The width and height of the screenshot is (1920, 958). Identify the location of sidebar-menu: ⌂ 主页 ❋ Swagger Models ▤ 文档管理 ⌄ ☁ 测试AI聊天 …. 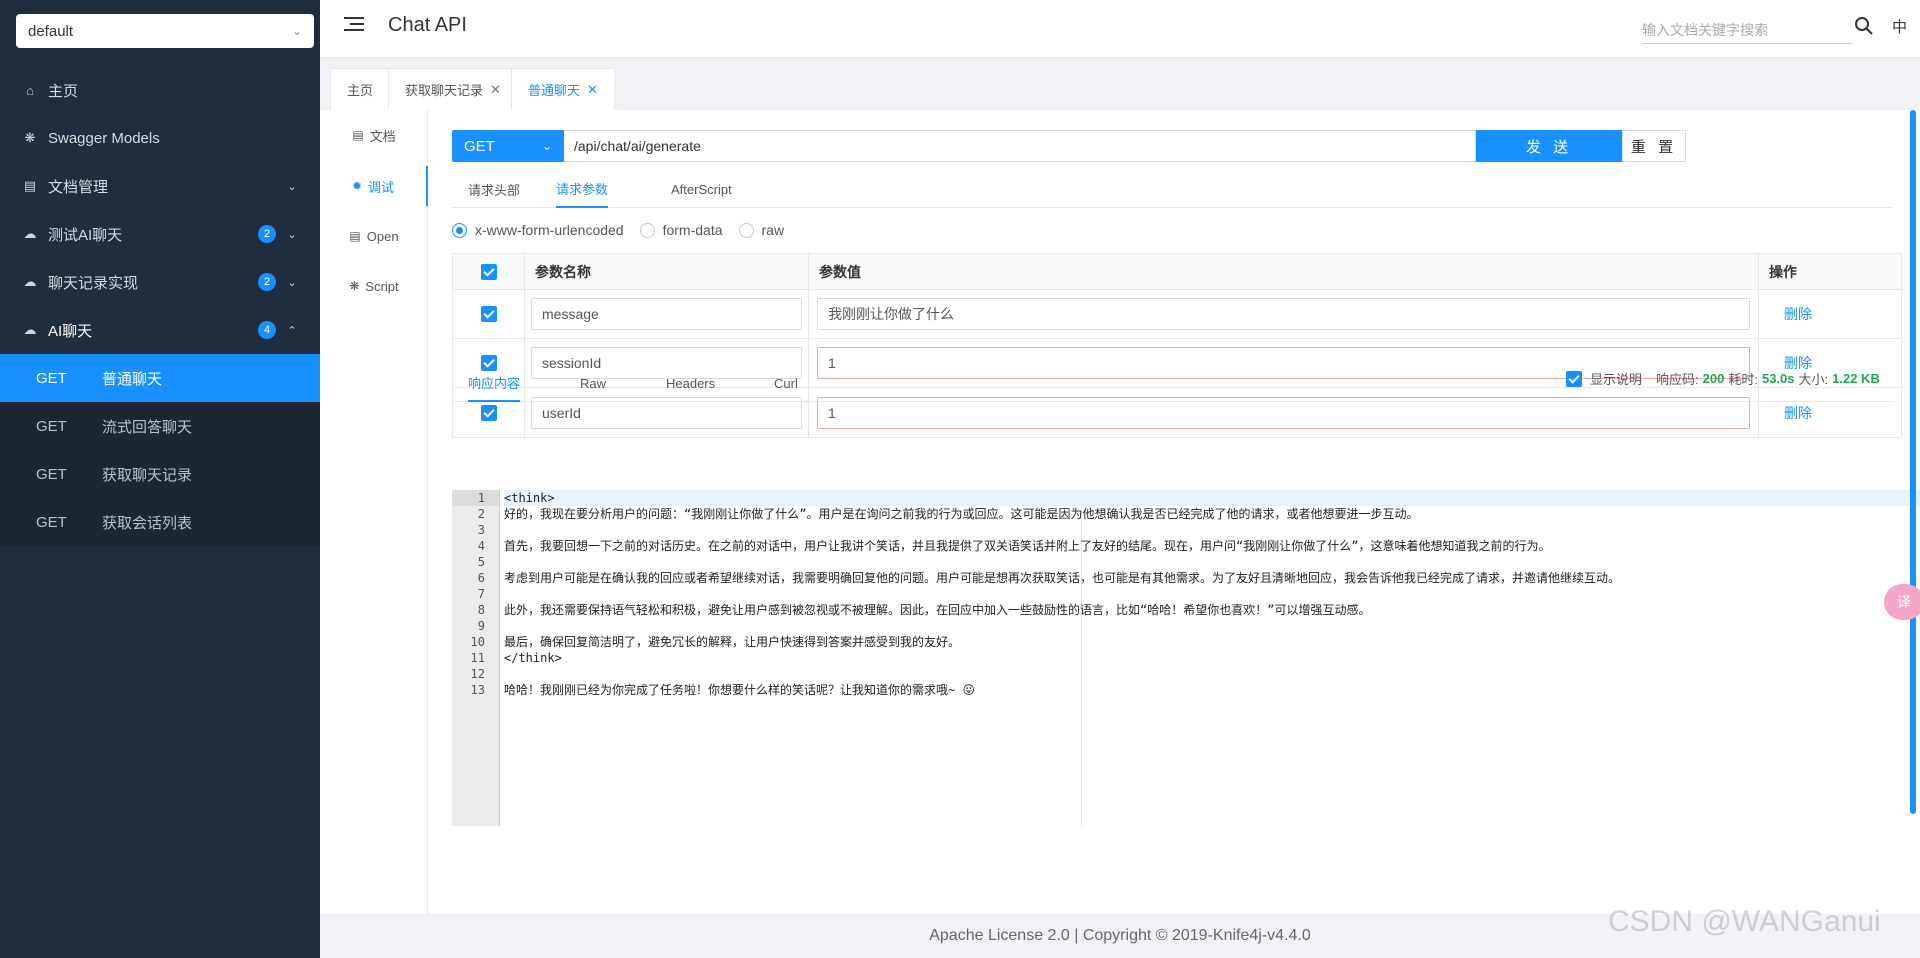
(160, 306).